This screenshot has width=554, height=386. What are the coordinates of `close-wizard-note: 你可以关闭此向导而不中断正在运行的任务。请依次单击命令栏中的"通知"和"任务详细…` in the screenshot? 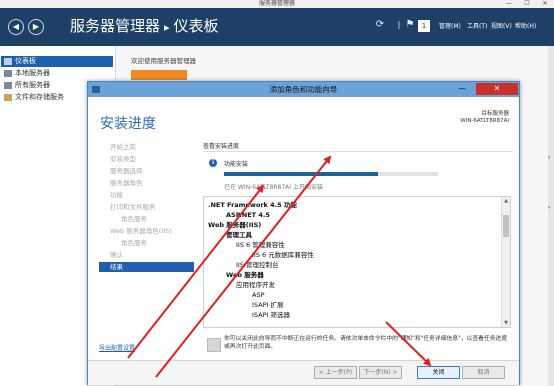 It's located at (366, 343).